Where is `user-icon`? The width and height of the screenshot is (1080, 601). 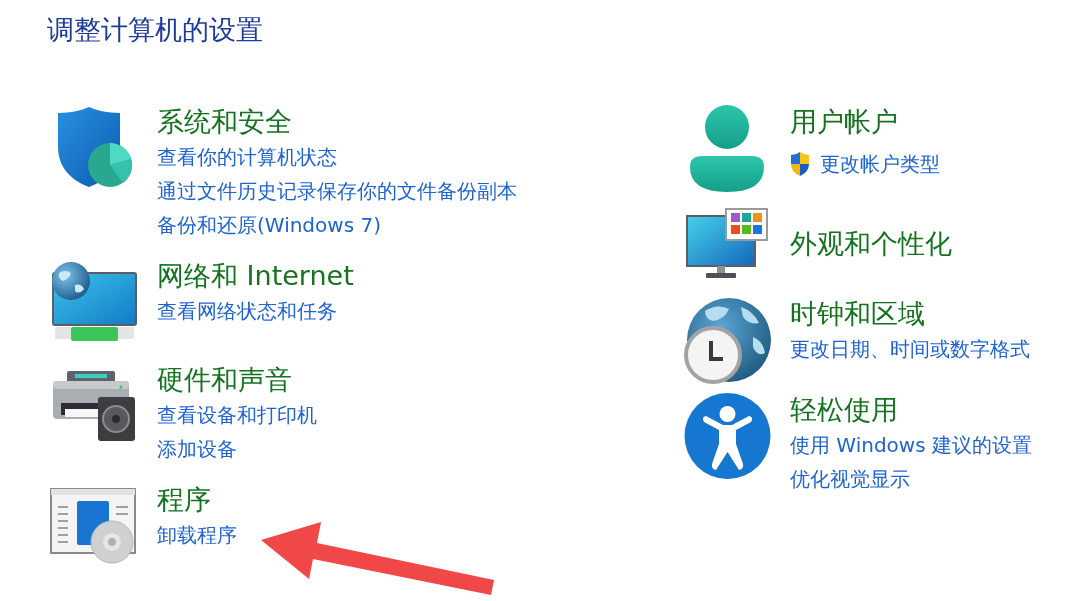 user-icon is located at coordinates (727, 148).